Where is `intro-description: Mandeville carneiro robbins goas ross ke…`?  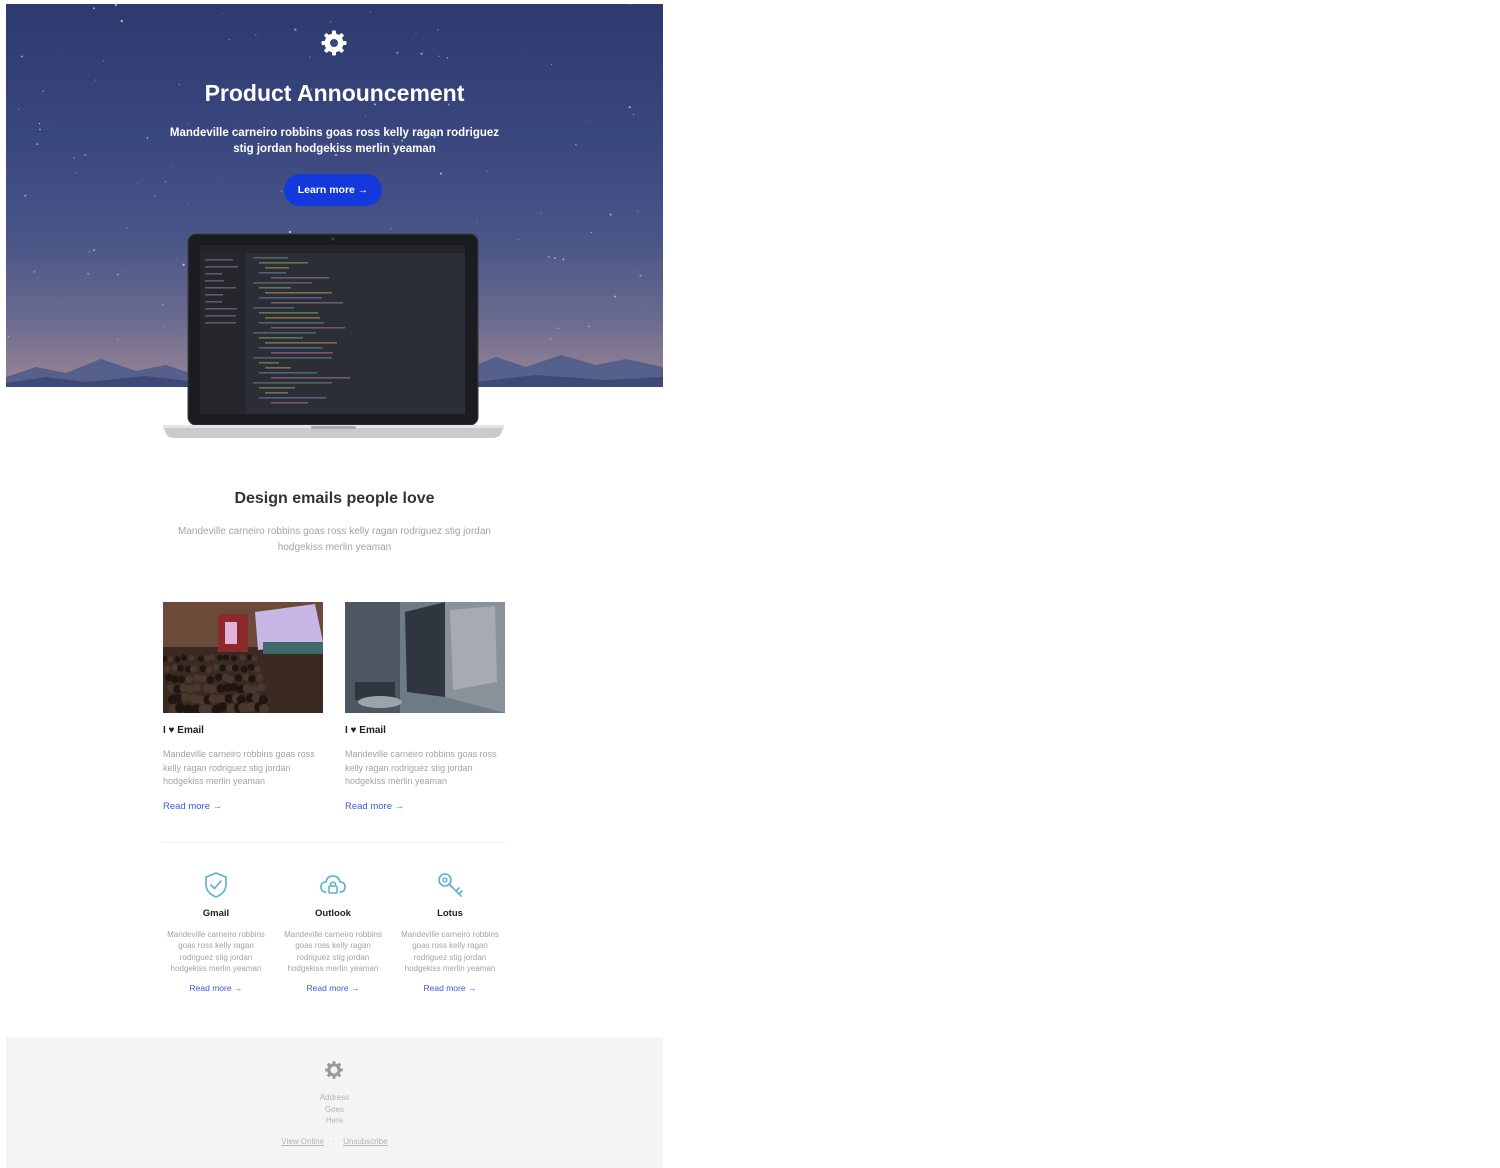 intro-description: Mandeville carneiro robbins goas ross ke… is located at coordinates (334, 539).